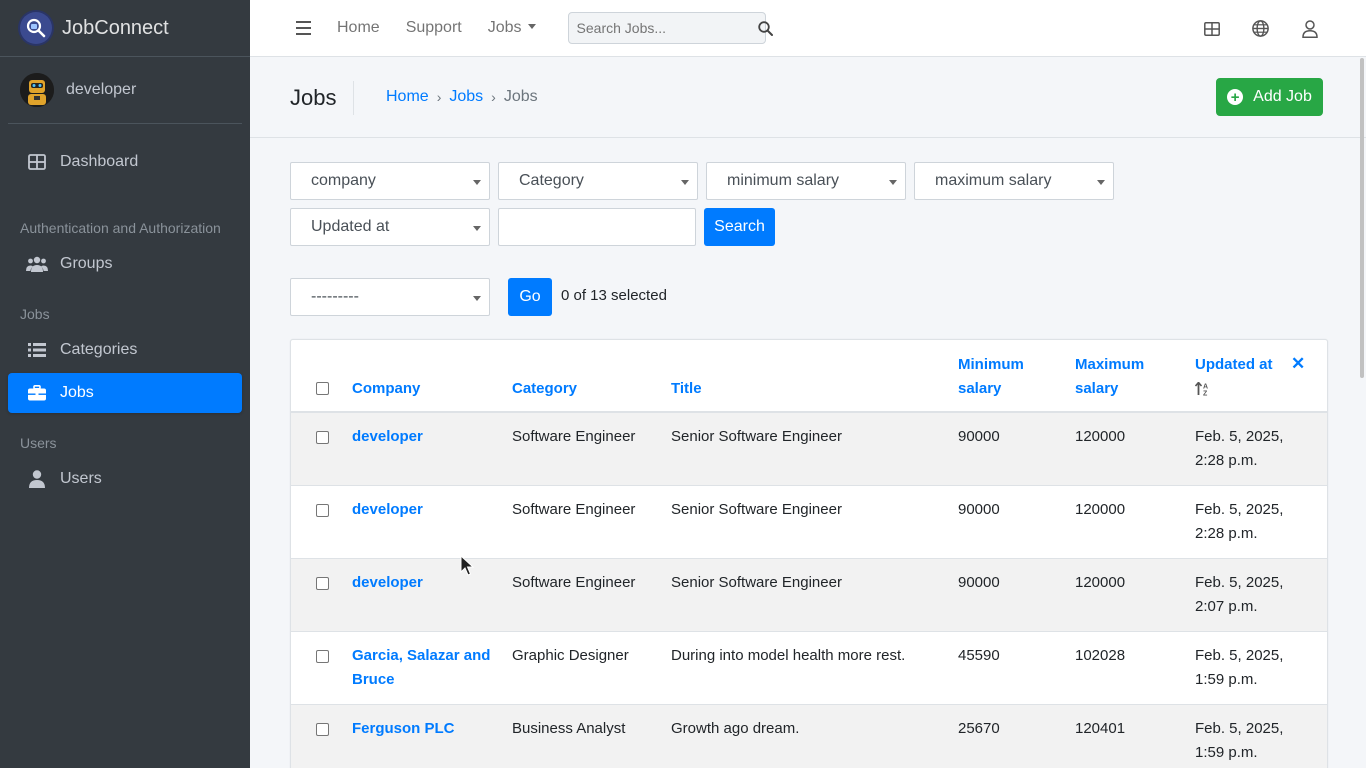  Describe the element at coordinates (38, 443) in the screenshot. I see `nav-header-users: Users` at that location.